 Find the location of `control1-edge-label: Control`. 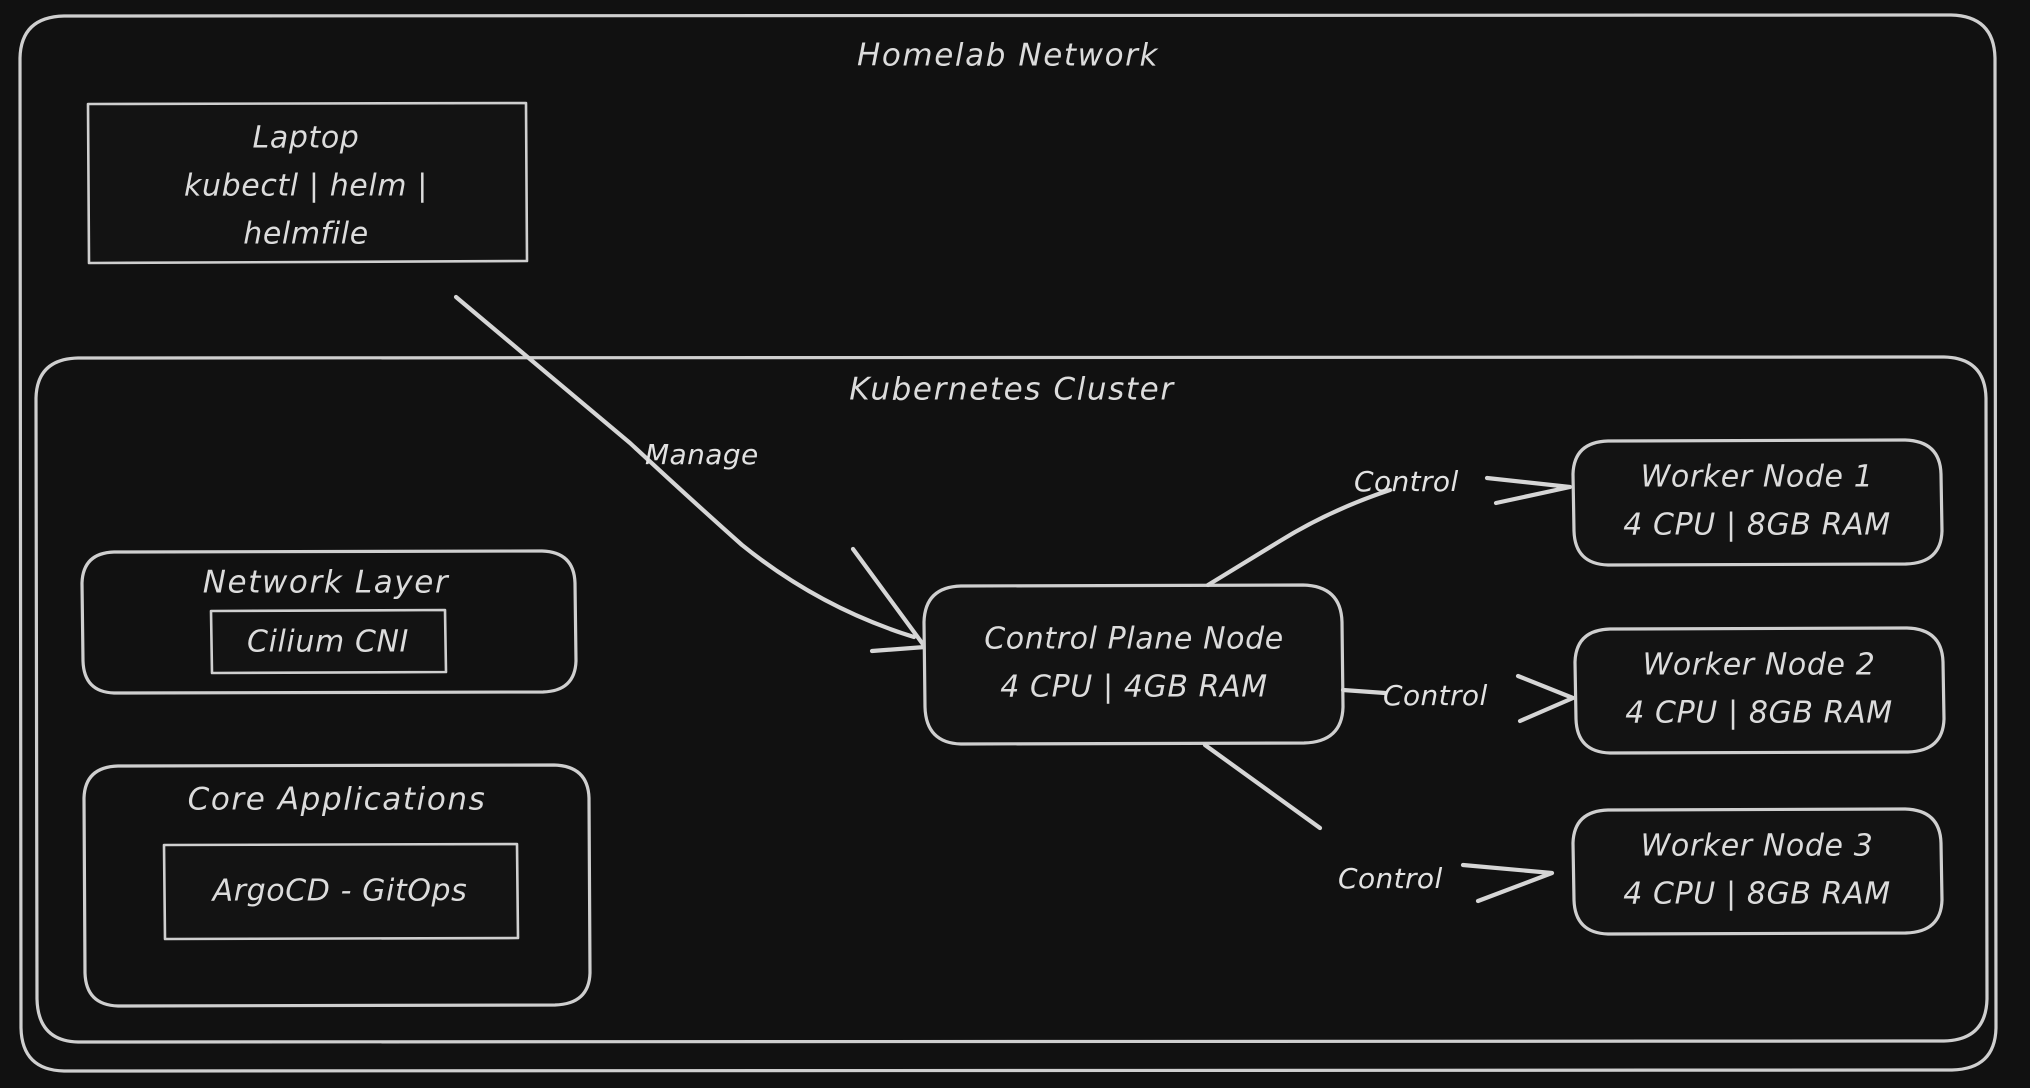

control1-edge-label: Control is located at coordinates (1406, 481).